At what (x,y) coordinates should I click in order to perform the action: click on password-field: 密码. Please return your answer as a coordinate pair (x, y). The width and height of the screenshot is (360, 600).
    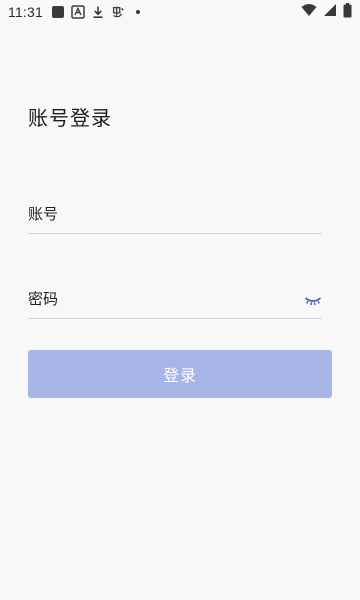
    Looking at the image, I should click on (175, 301).